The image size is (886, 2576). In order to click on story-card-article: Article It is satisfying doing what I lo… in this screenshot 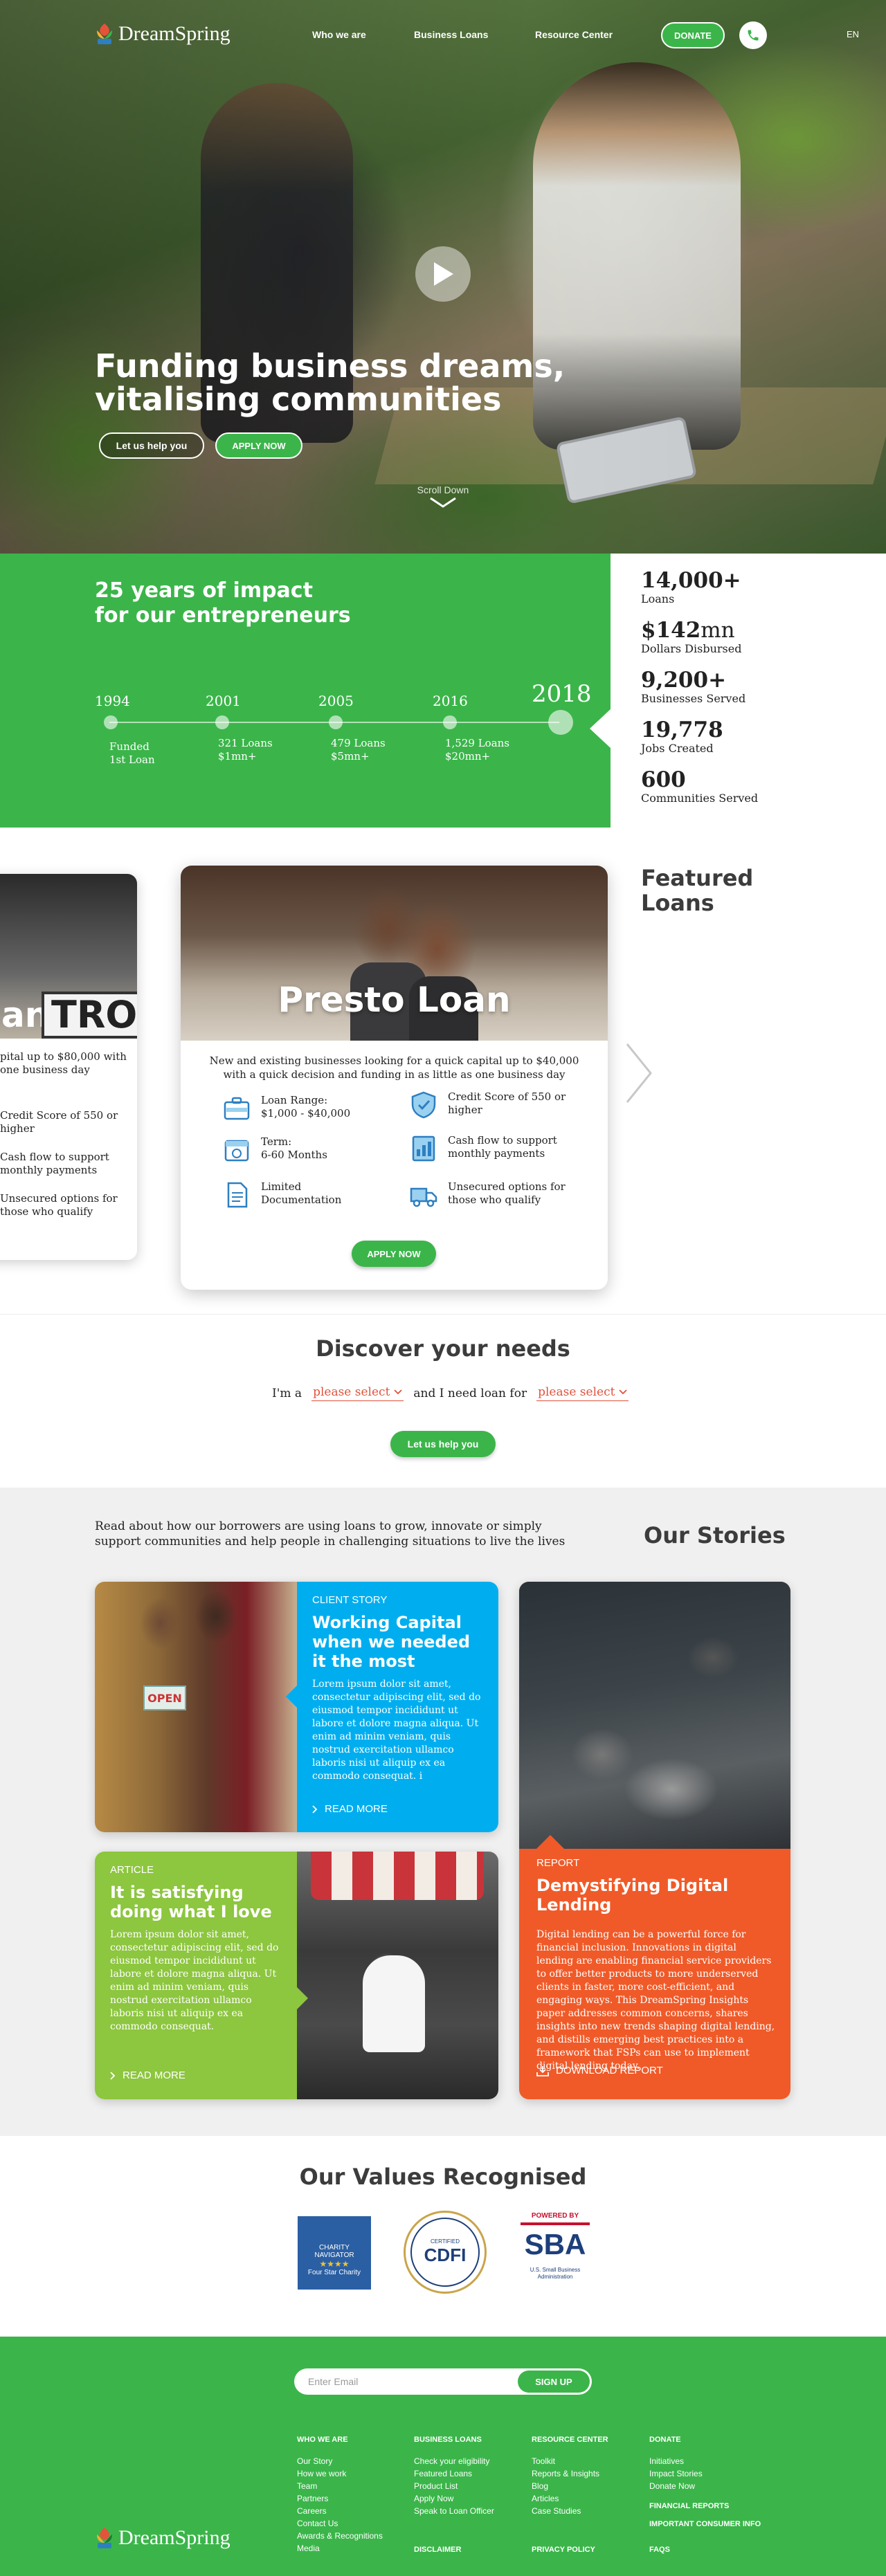, I will do `click(296, 1976)`.